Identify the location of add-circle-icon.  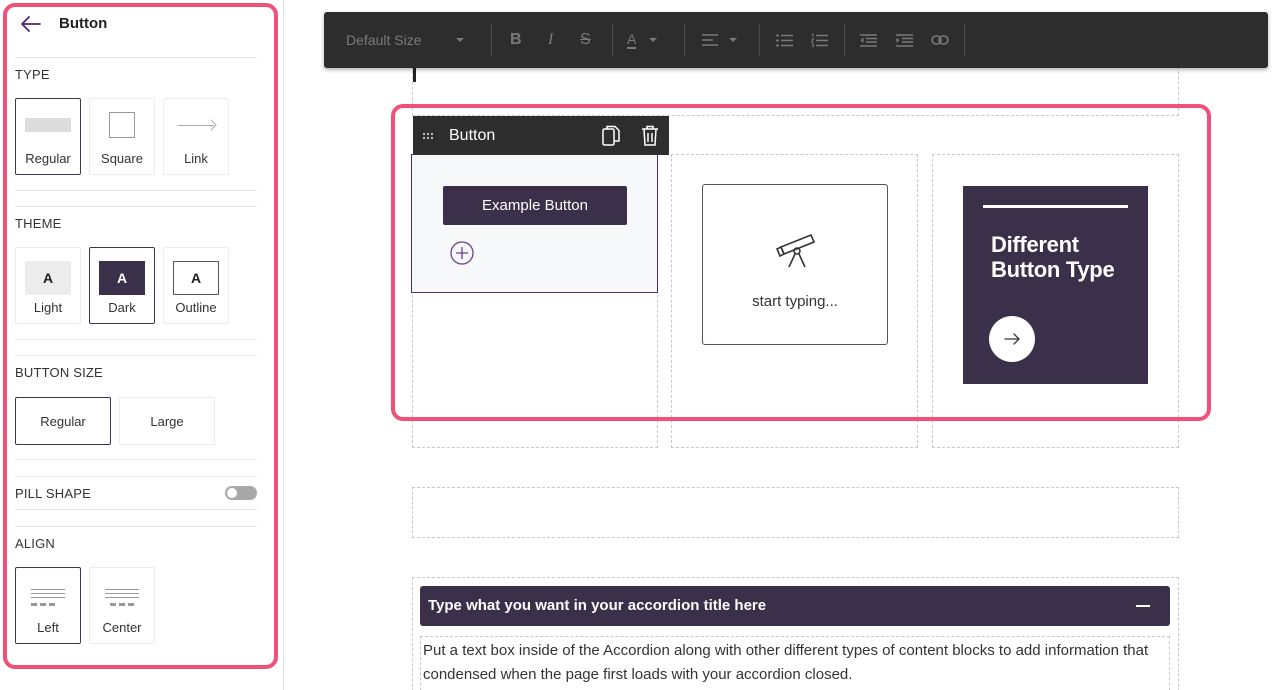
(462, 253).